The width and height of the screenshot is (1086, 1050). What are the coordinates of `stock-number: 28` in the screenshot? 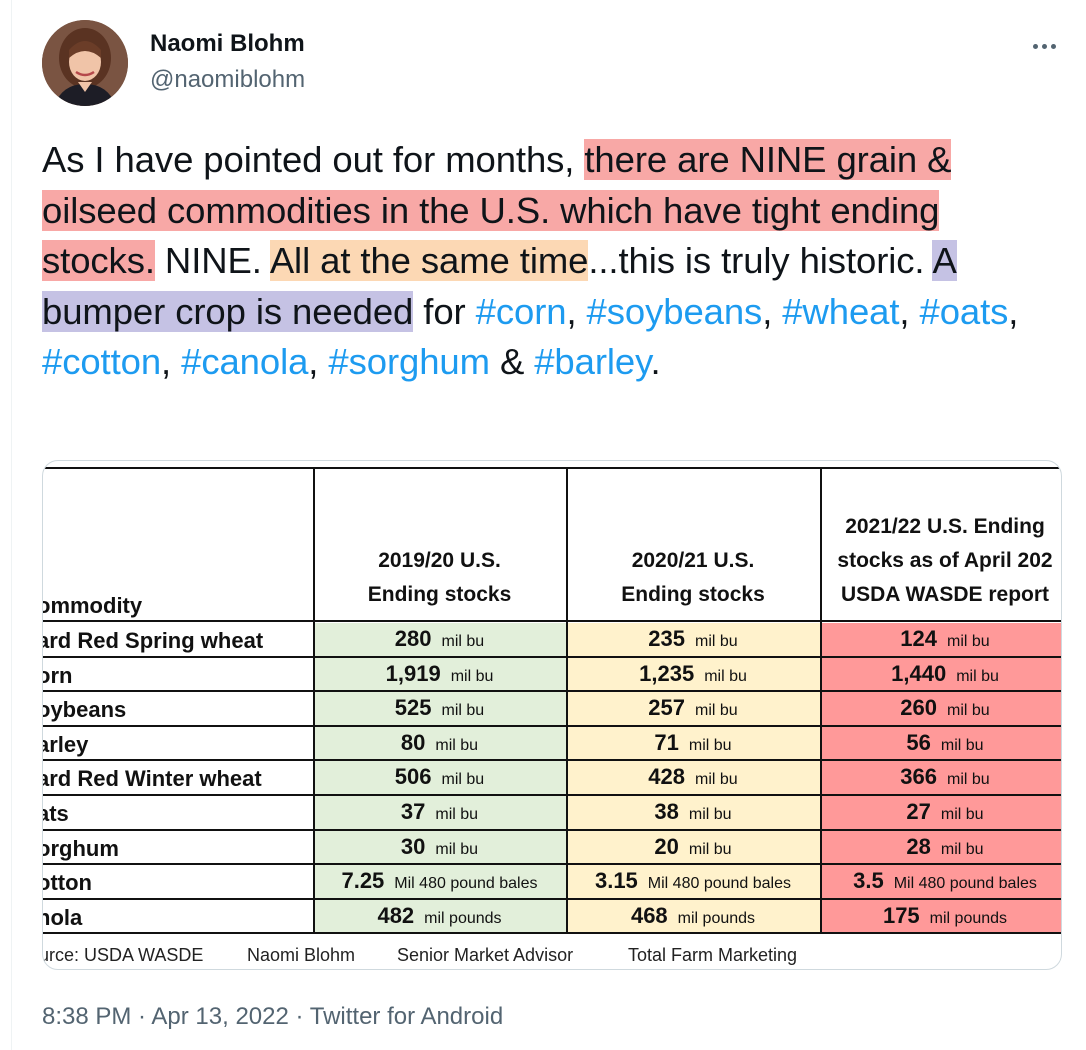 It's located at (918, 846).